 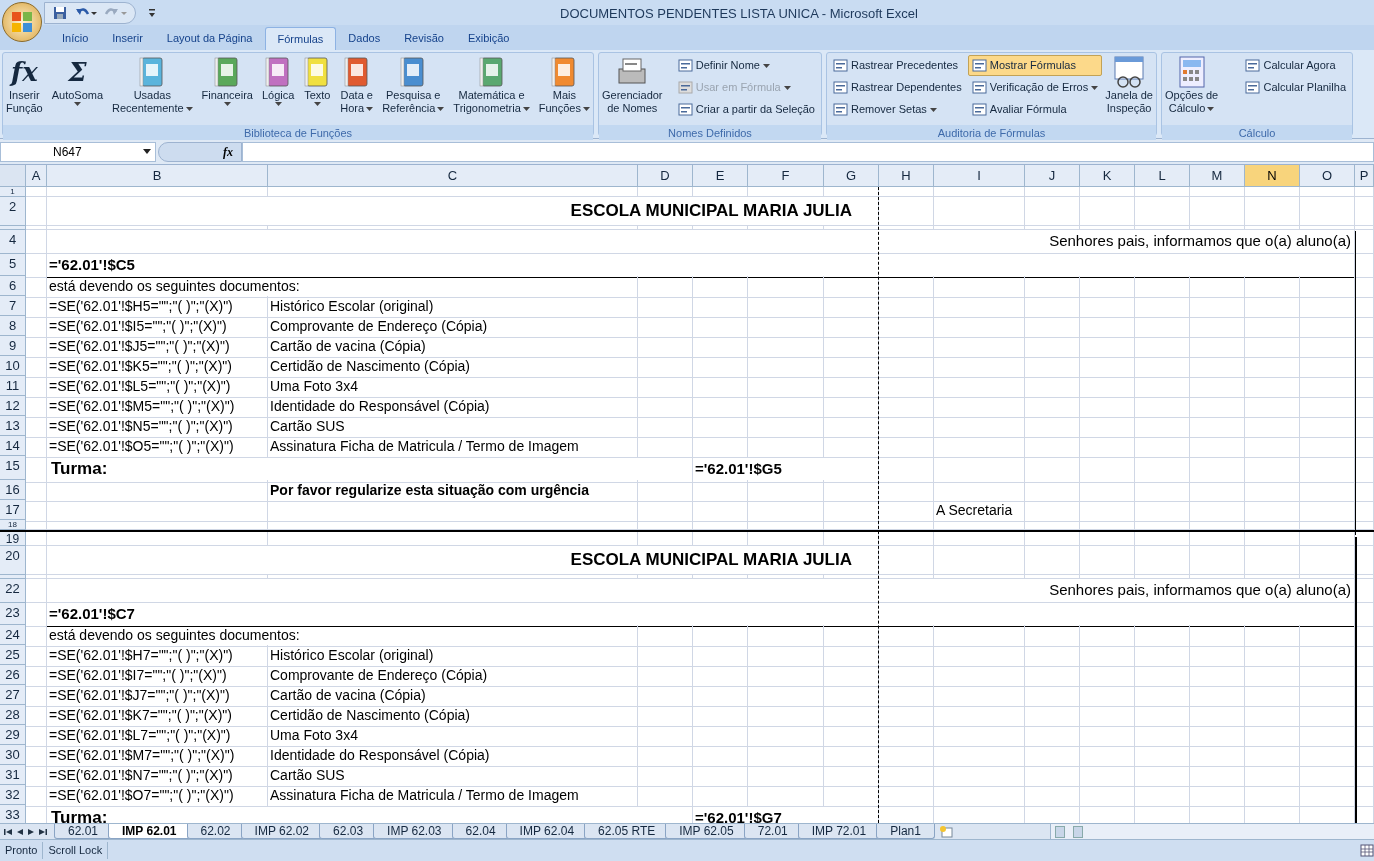 What do you see at coordinates (317, 90) in the screenshot?
I see `ribbon-button: Texto` at bounding box center [317, 90].